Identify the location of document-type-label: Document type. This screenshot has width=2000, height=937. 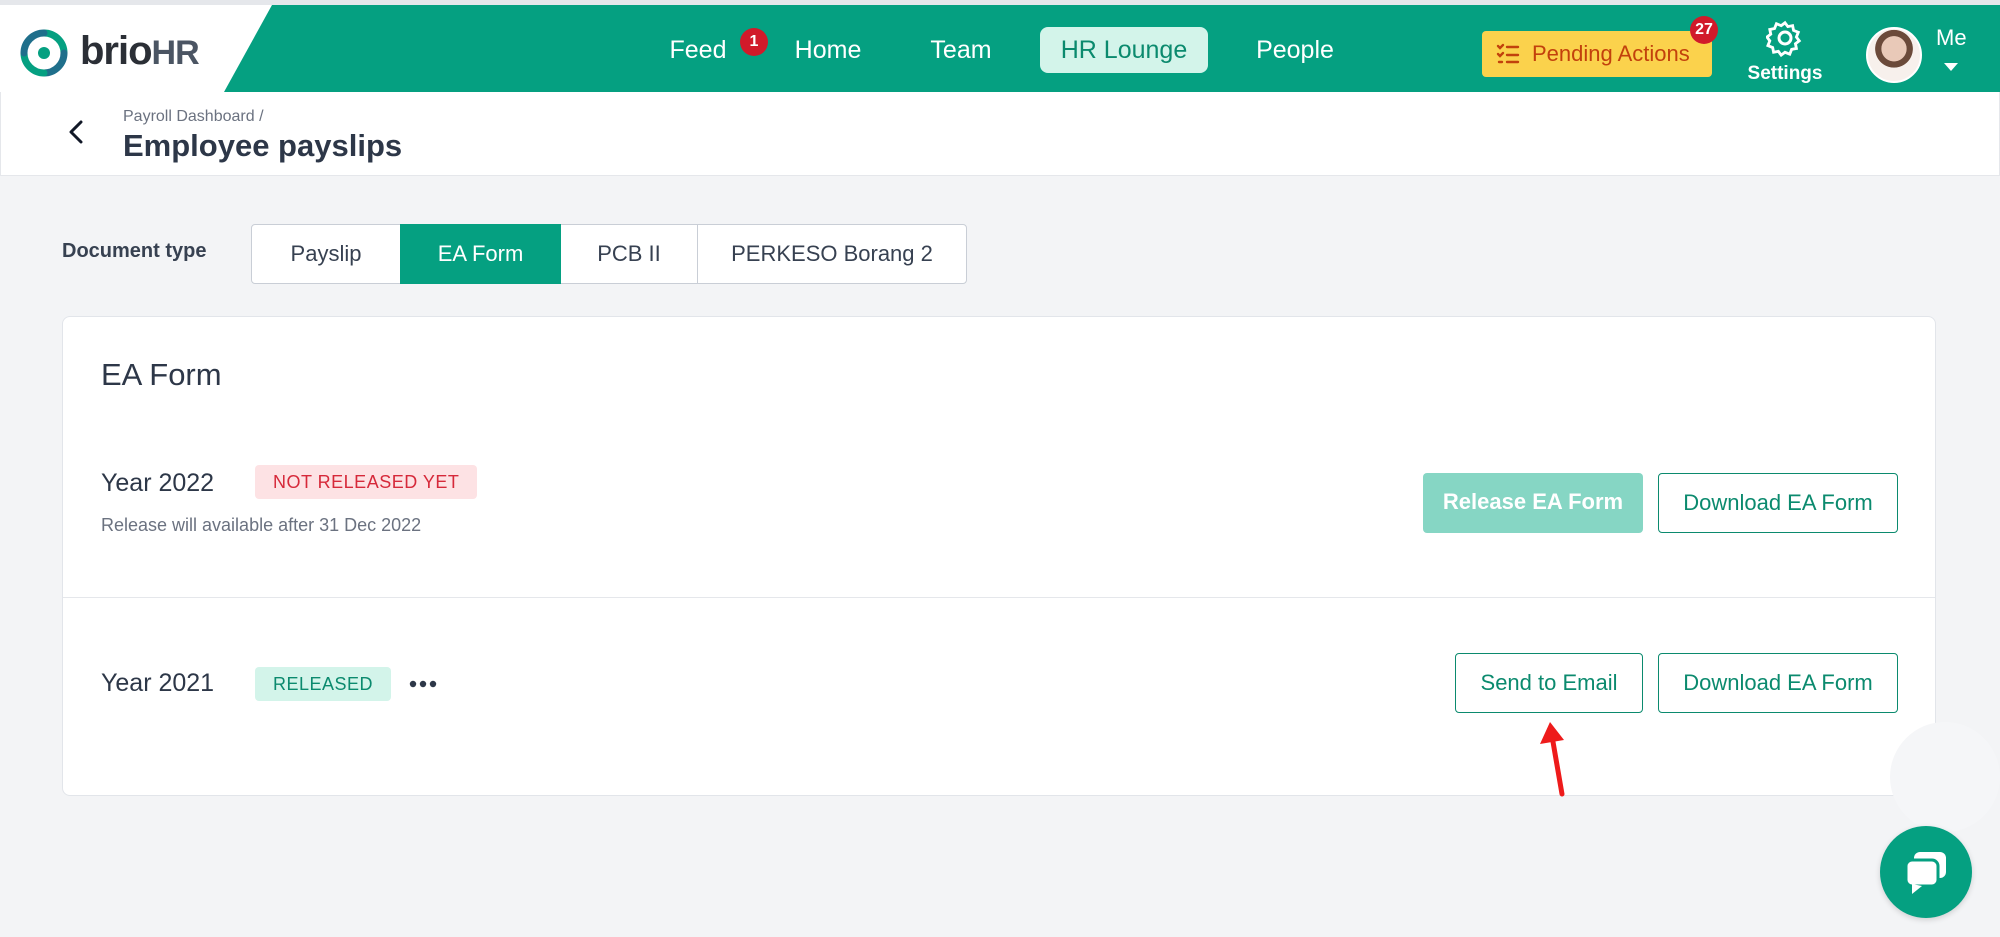
(134, 251).